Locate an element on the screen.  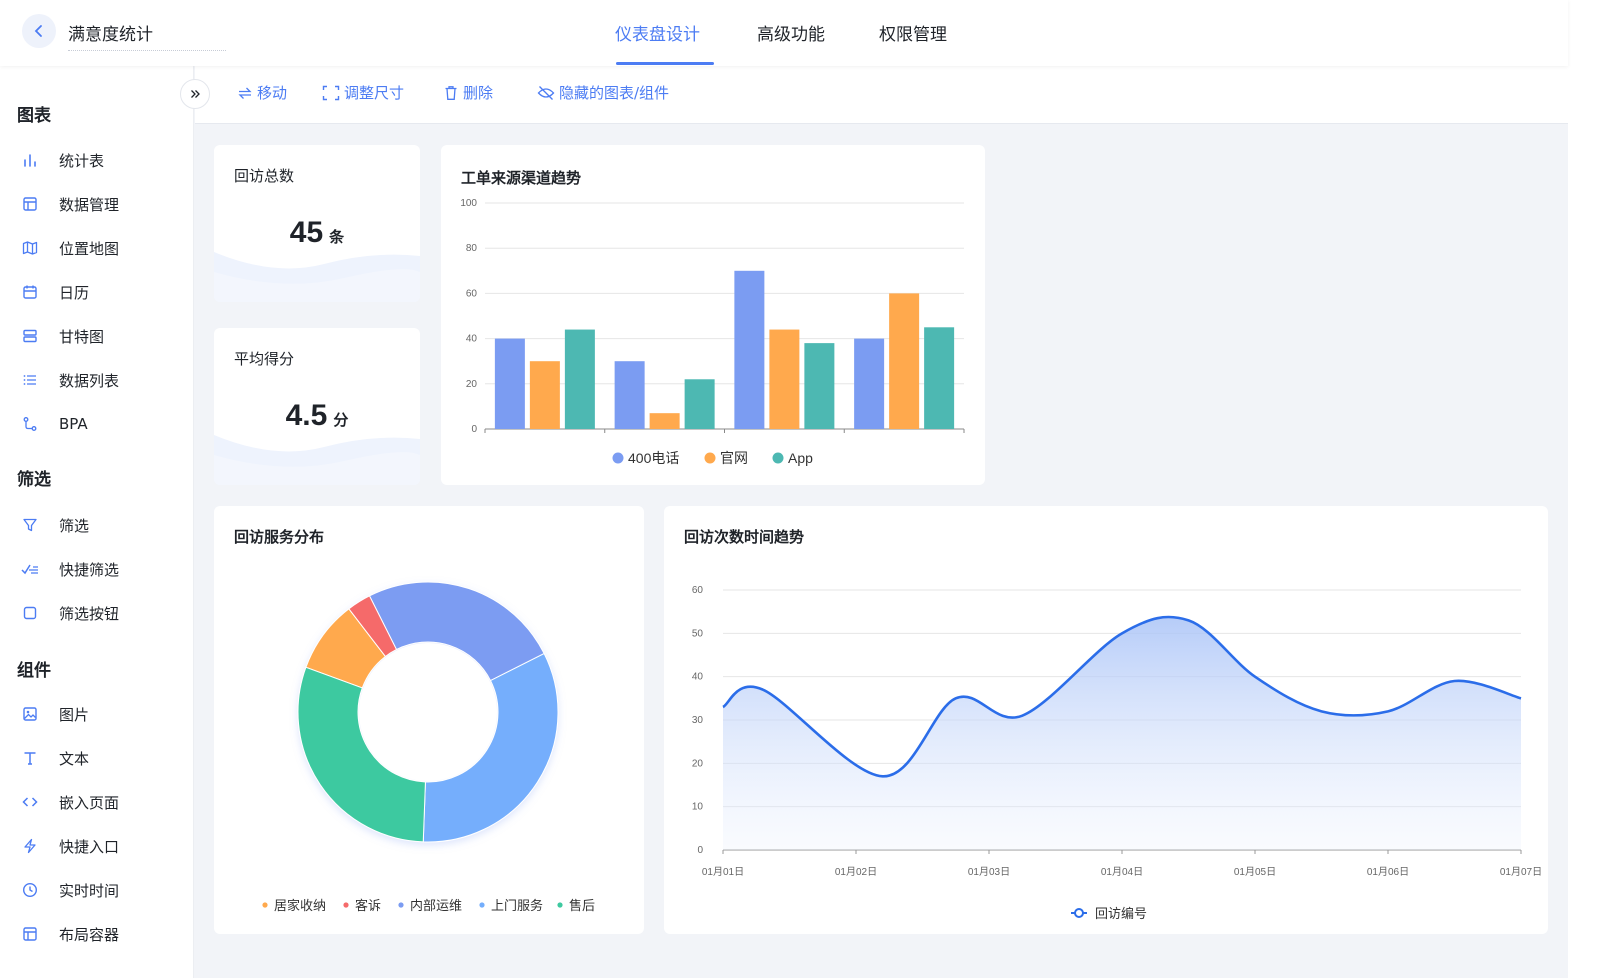
area-fill is located at coordinates (1122, 733).